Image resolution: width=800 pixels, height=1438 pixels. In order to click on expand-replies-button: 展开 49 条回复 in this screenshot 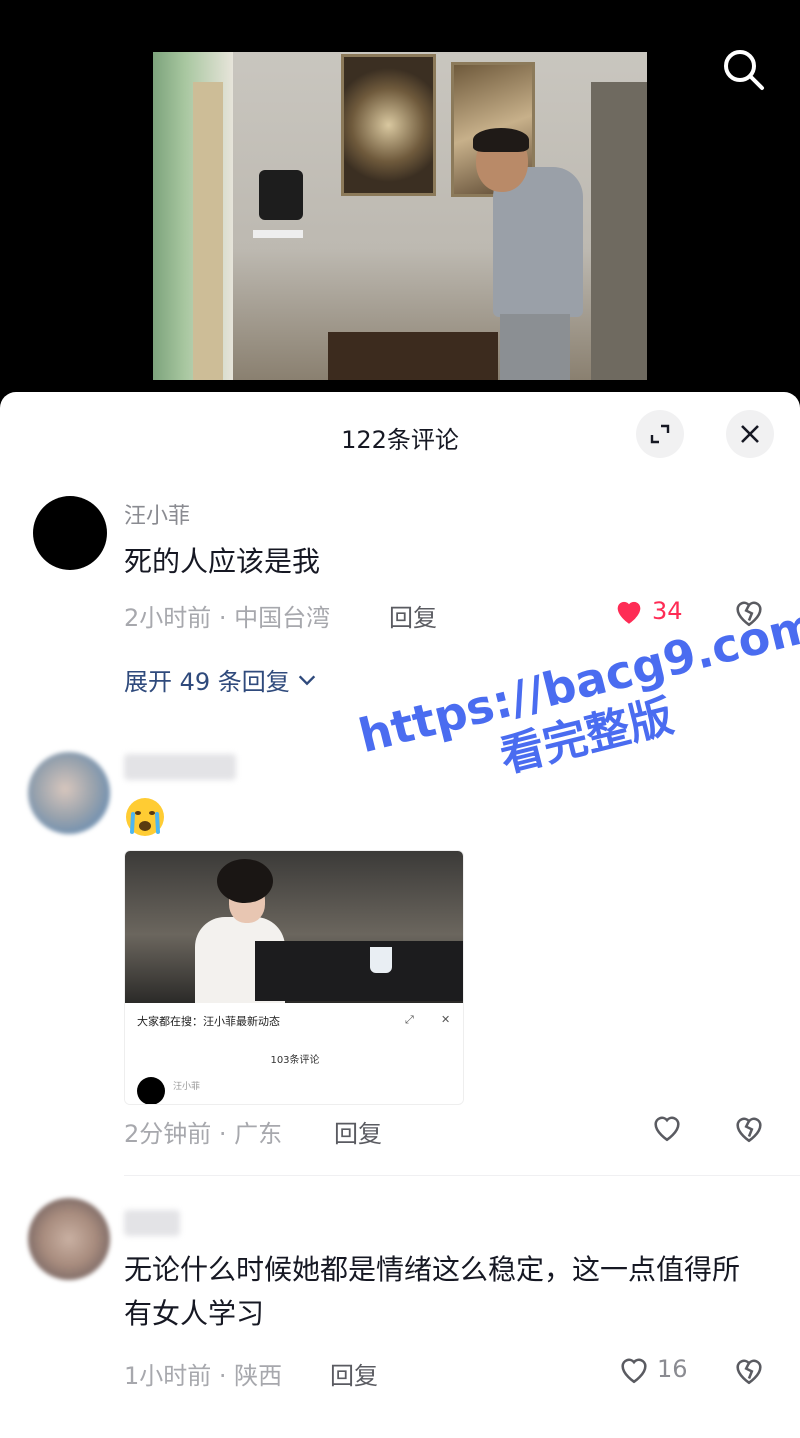, I will do `click(221, 679)`.